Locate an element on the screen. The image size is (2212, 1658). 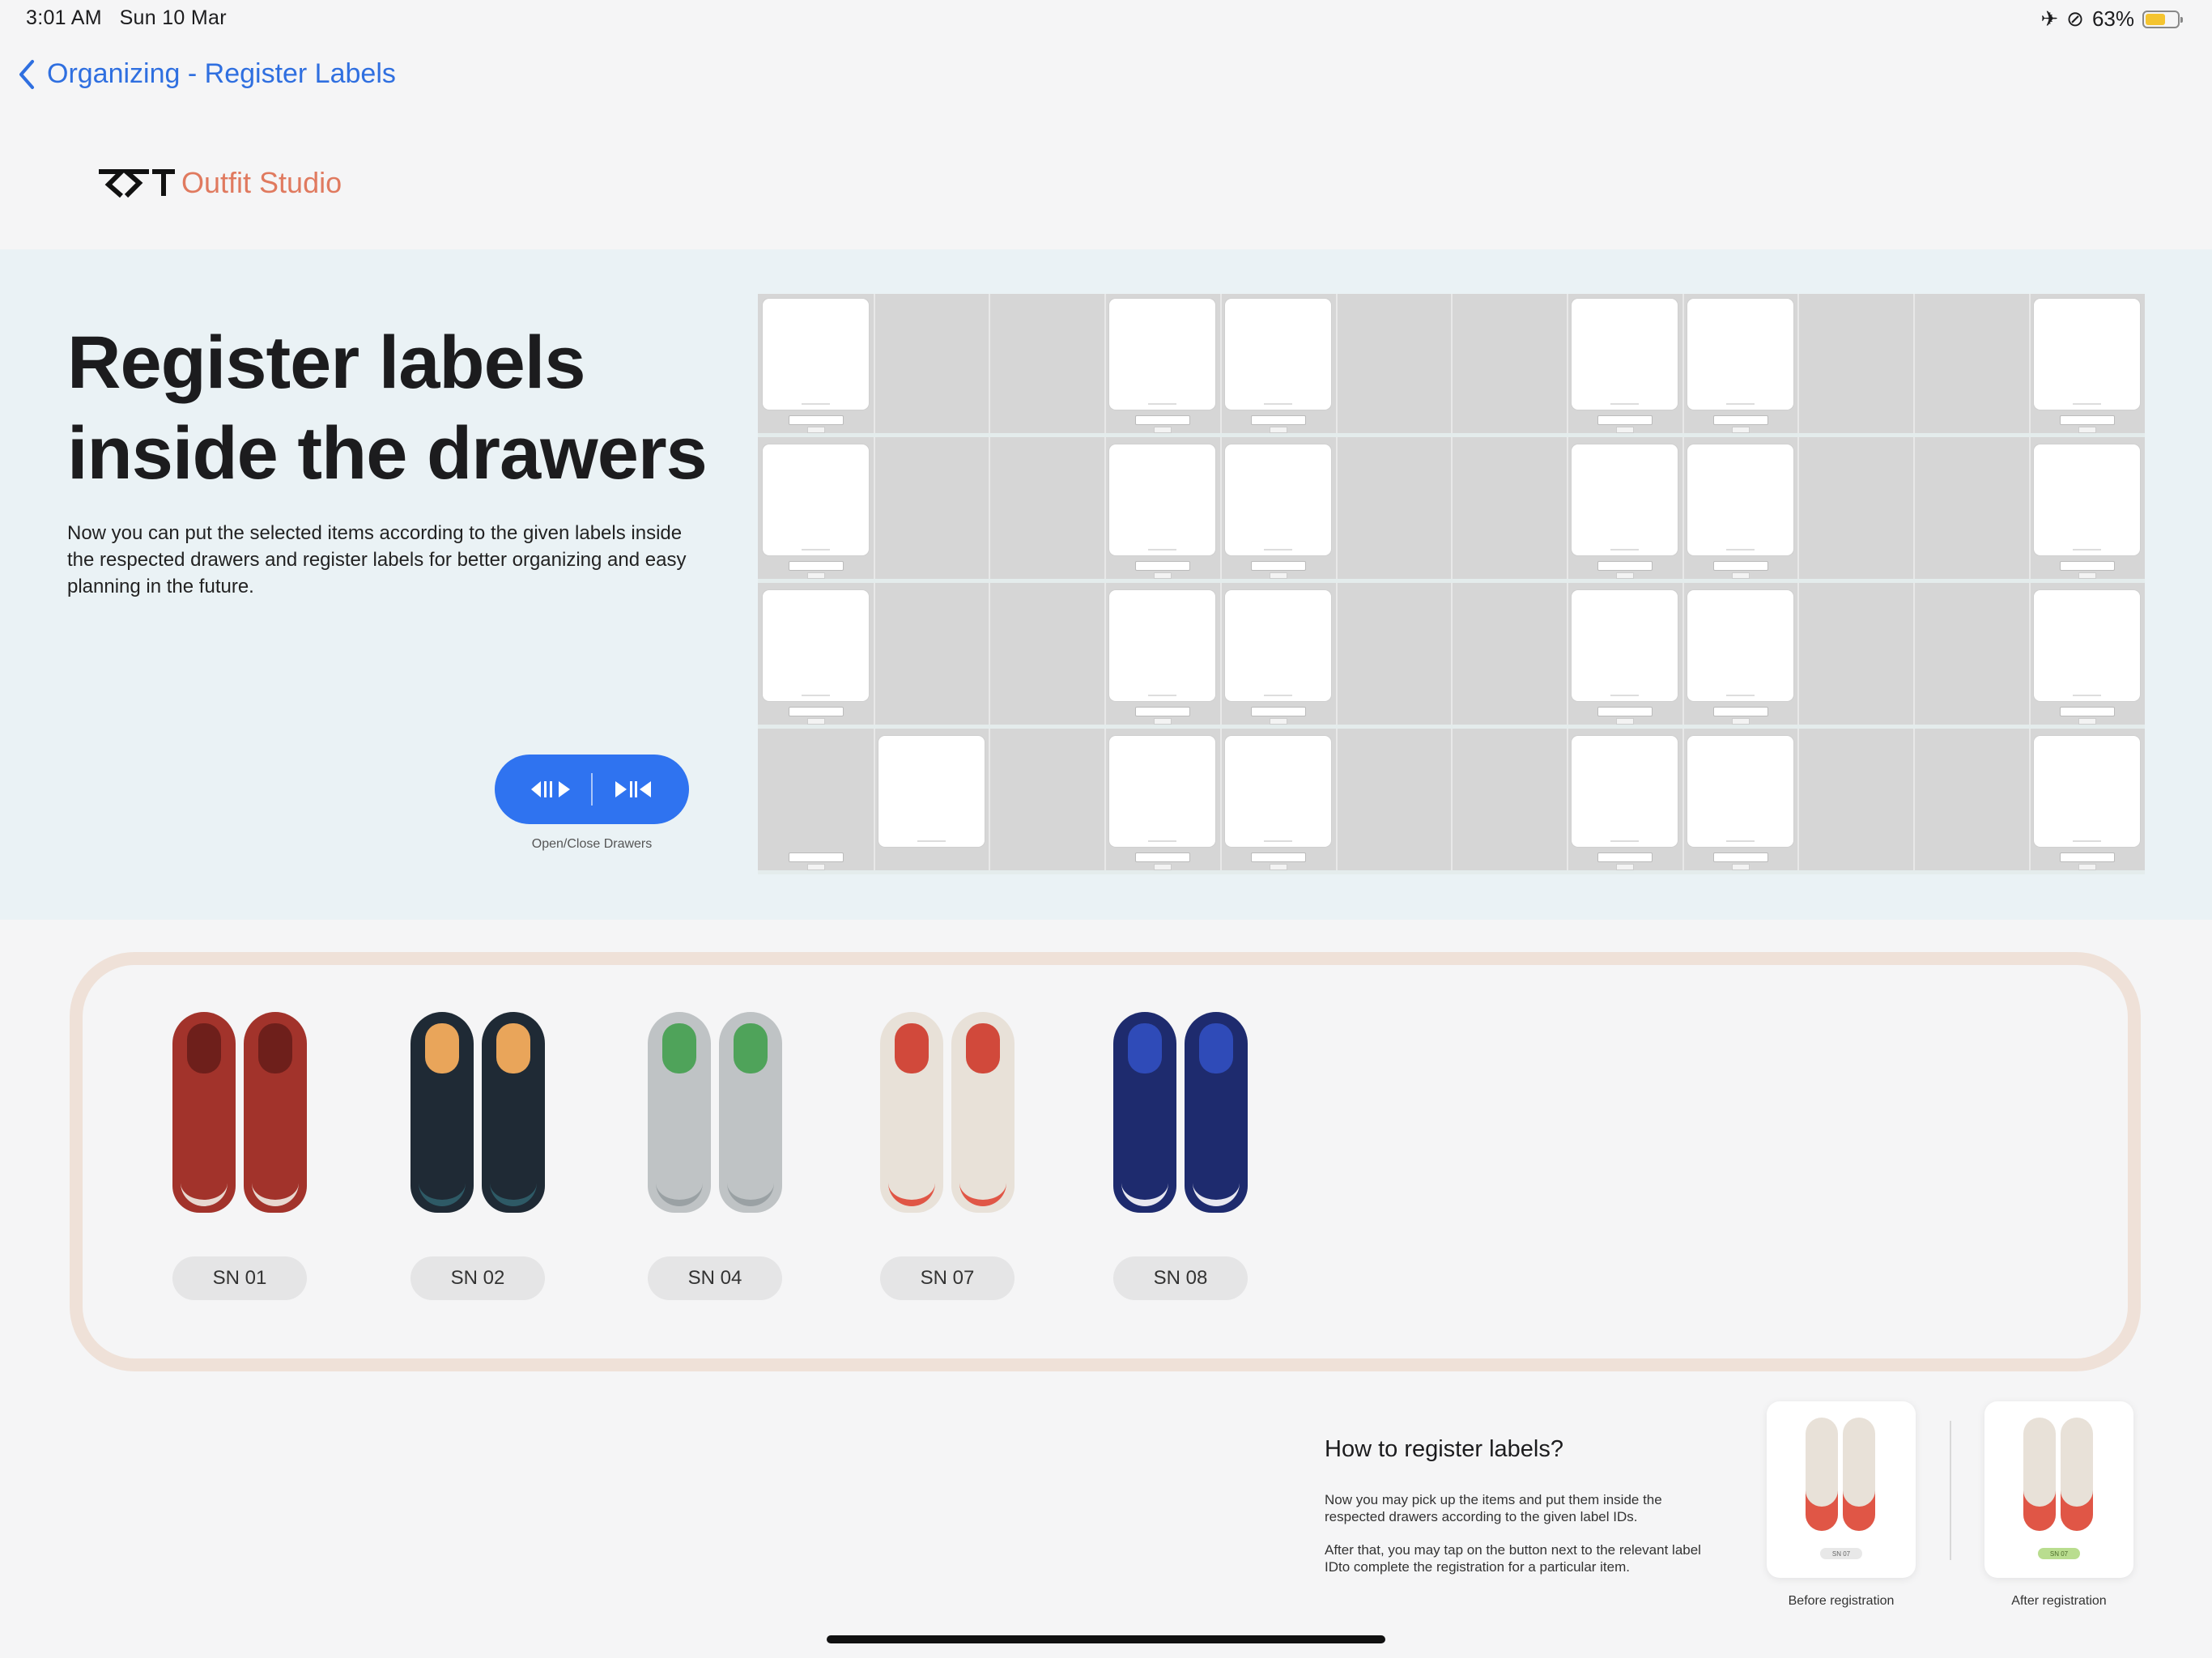
item-card: SN 02 is located at coordinates (478, 1156).